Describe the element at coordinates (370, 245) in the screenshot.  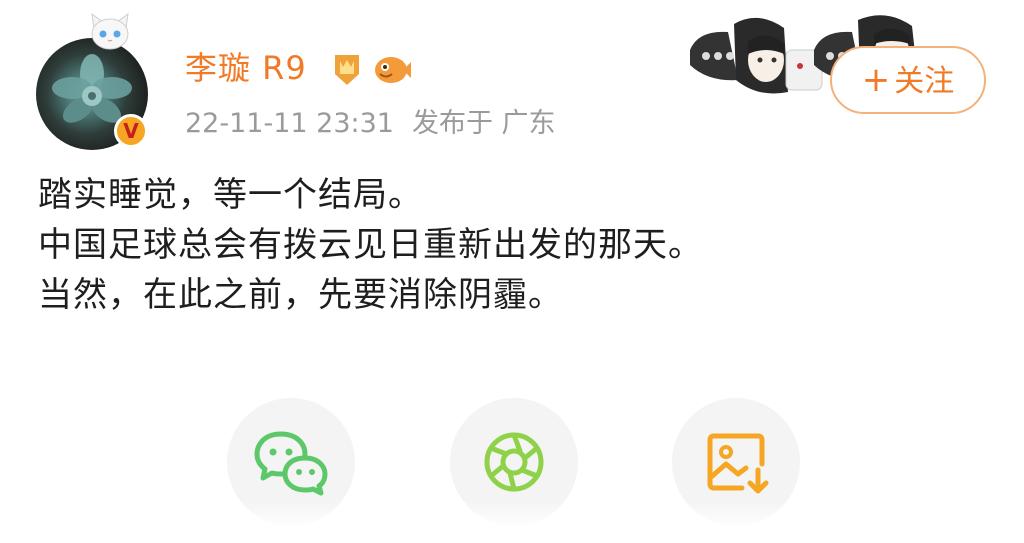
I see `post-text-line: 中国足球总会有拨云见日重新出发的那天。` at that location.